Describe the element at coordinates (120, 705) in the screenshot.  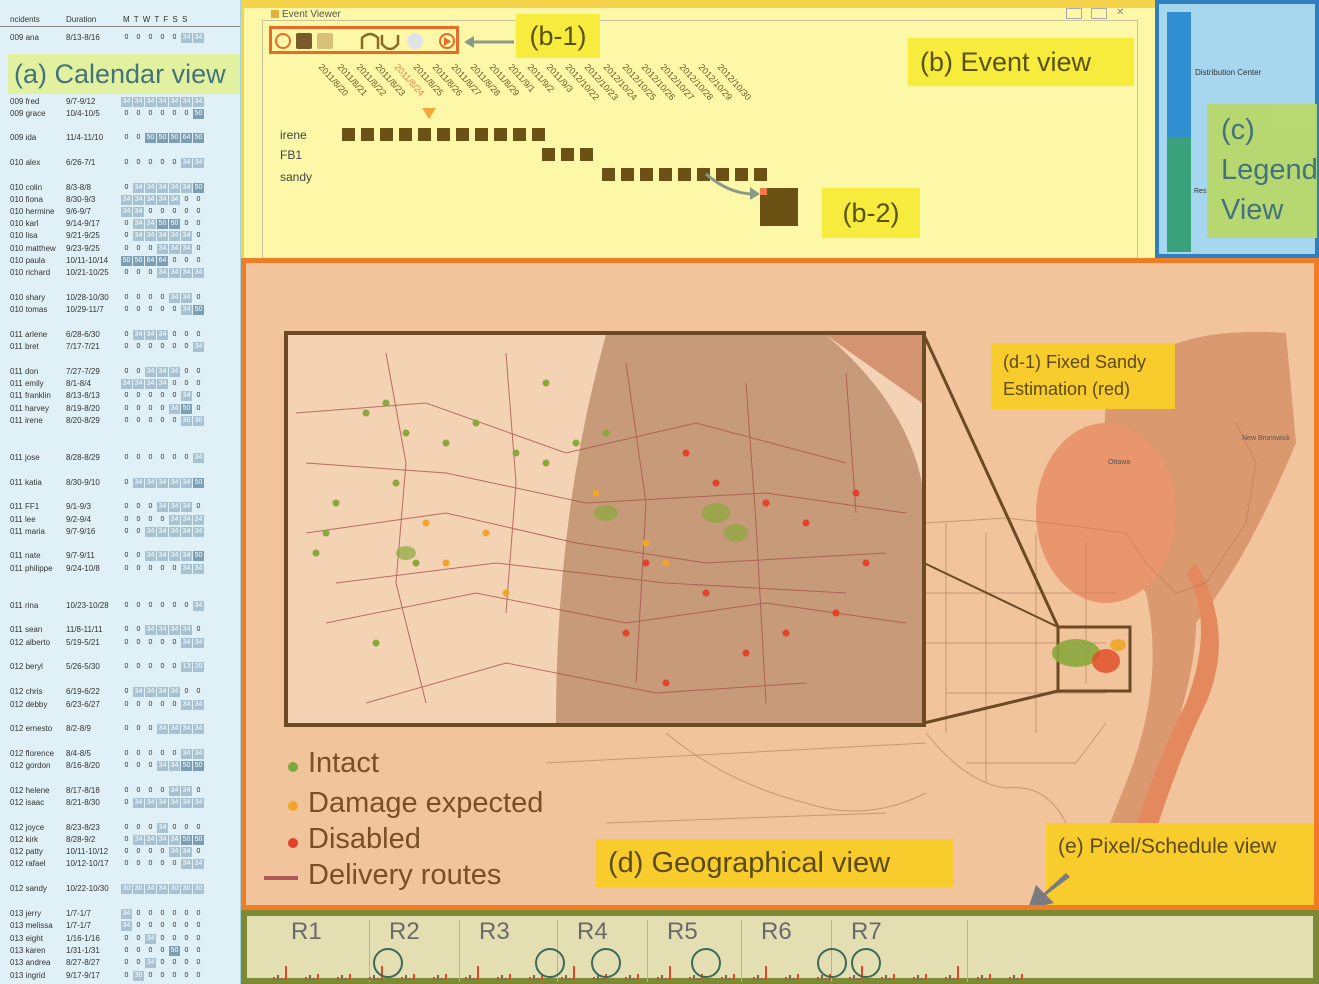
I see `calendar-row: 012 debby 6/23-6/27 0 0 0 0 0 34 34` at that location.